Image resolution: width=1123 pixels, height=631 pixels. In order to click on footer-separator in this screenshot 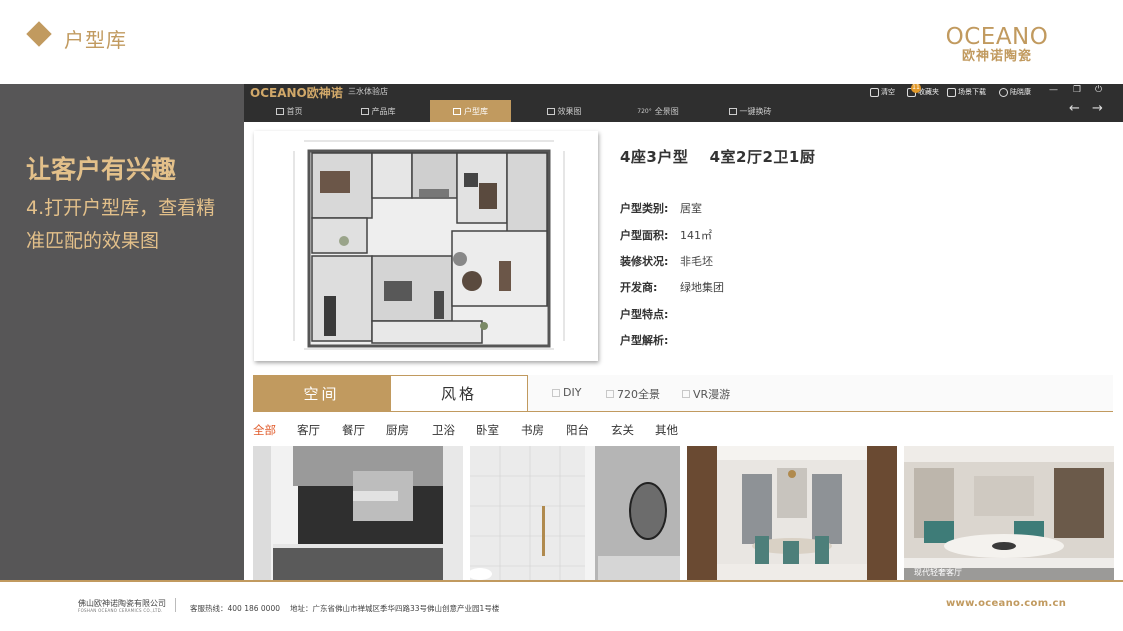, I will do `click(175, 605)`.